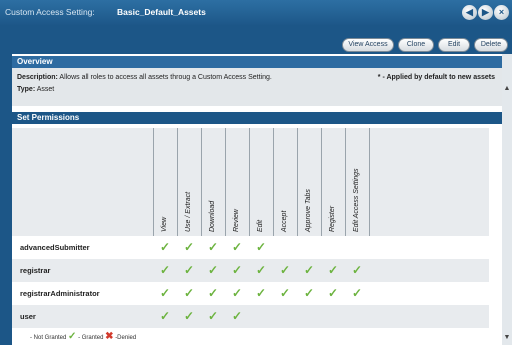  What do you see at coordinates (356, 200) in the screenshot?
I see `column-header: Edit Access Settings` at bounding box center [356, 200].